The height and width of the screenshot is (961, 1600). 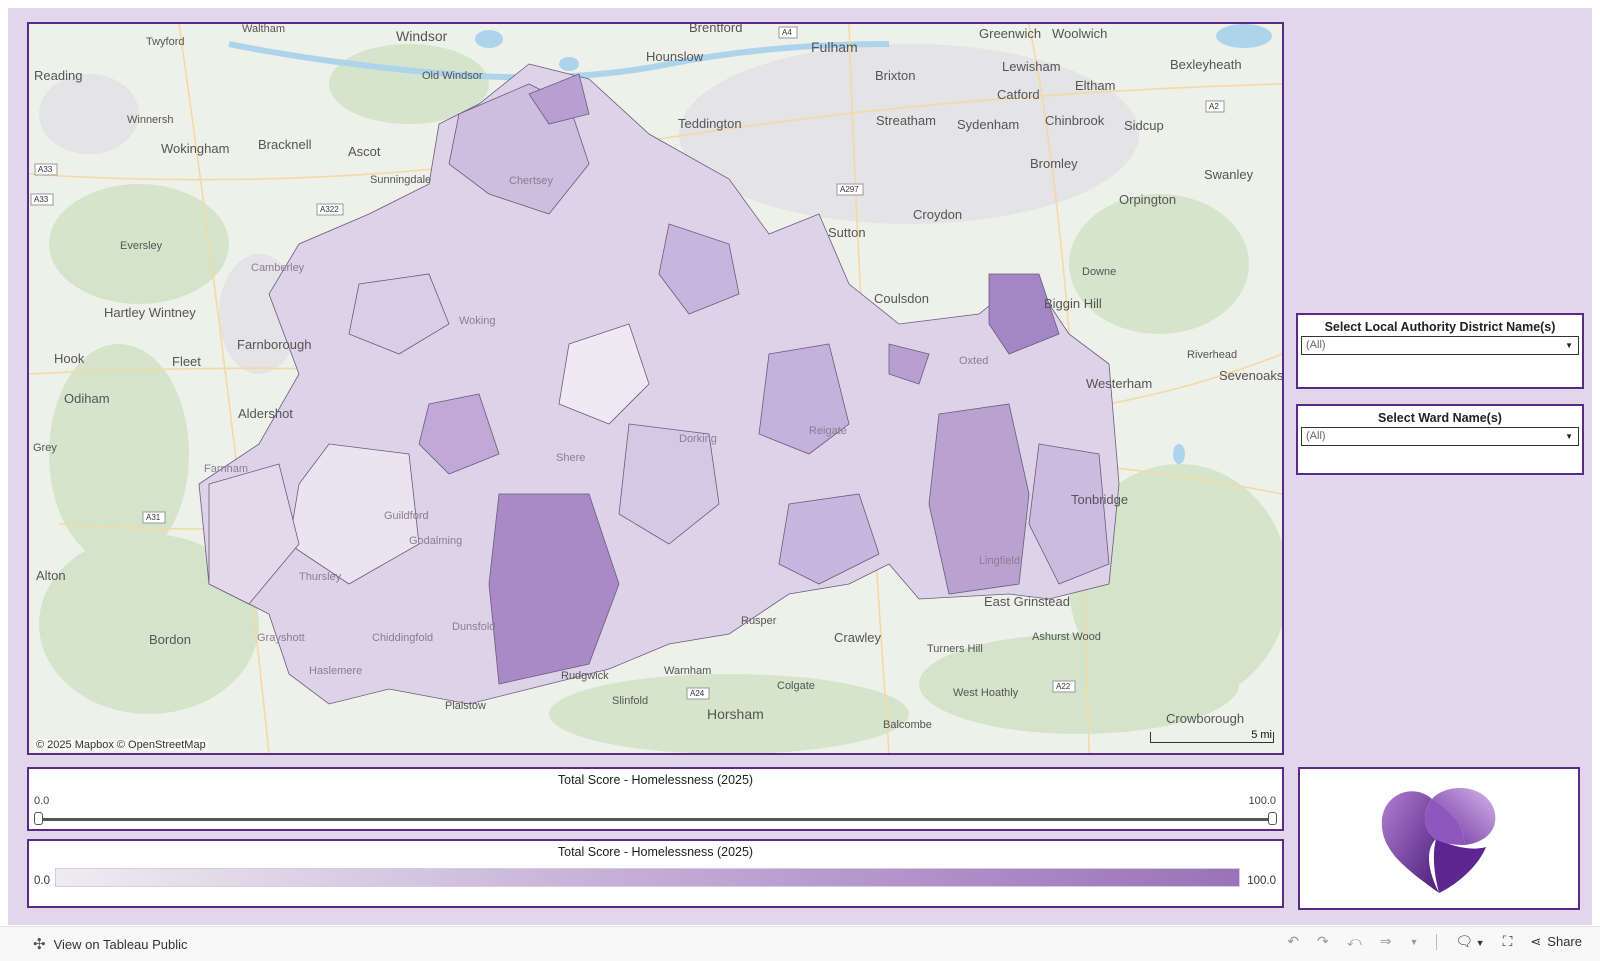 I want to click on map-label: Eltham, so click(x=1095, y=85).